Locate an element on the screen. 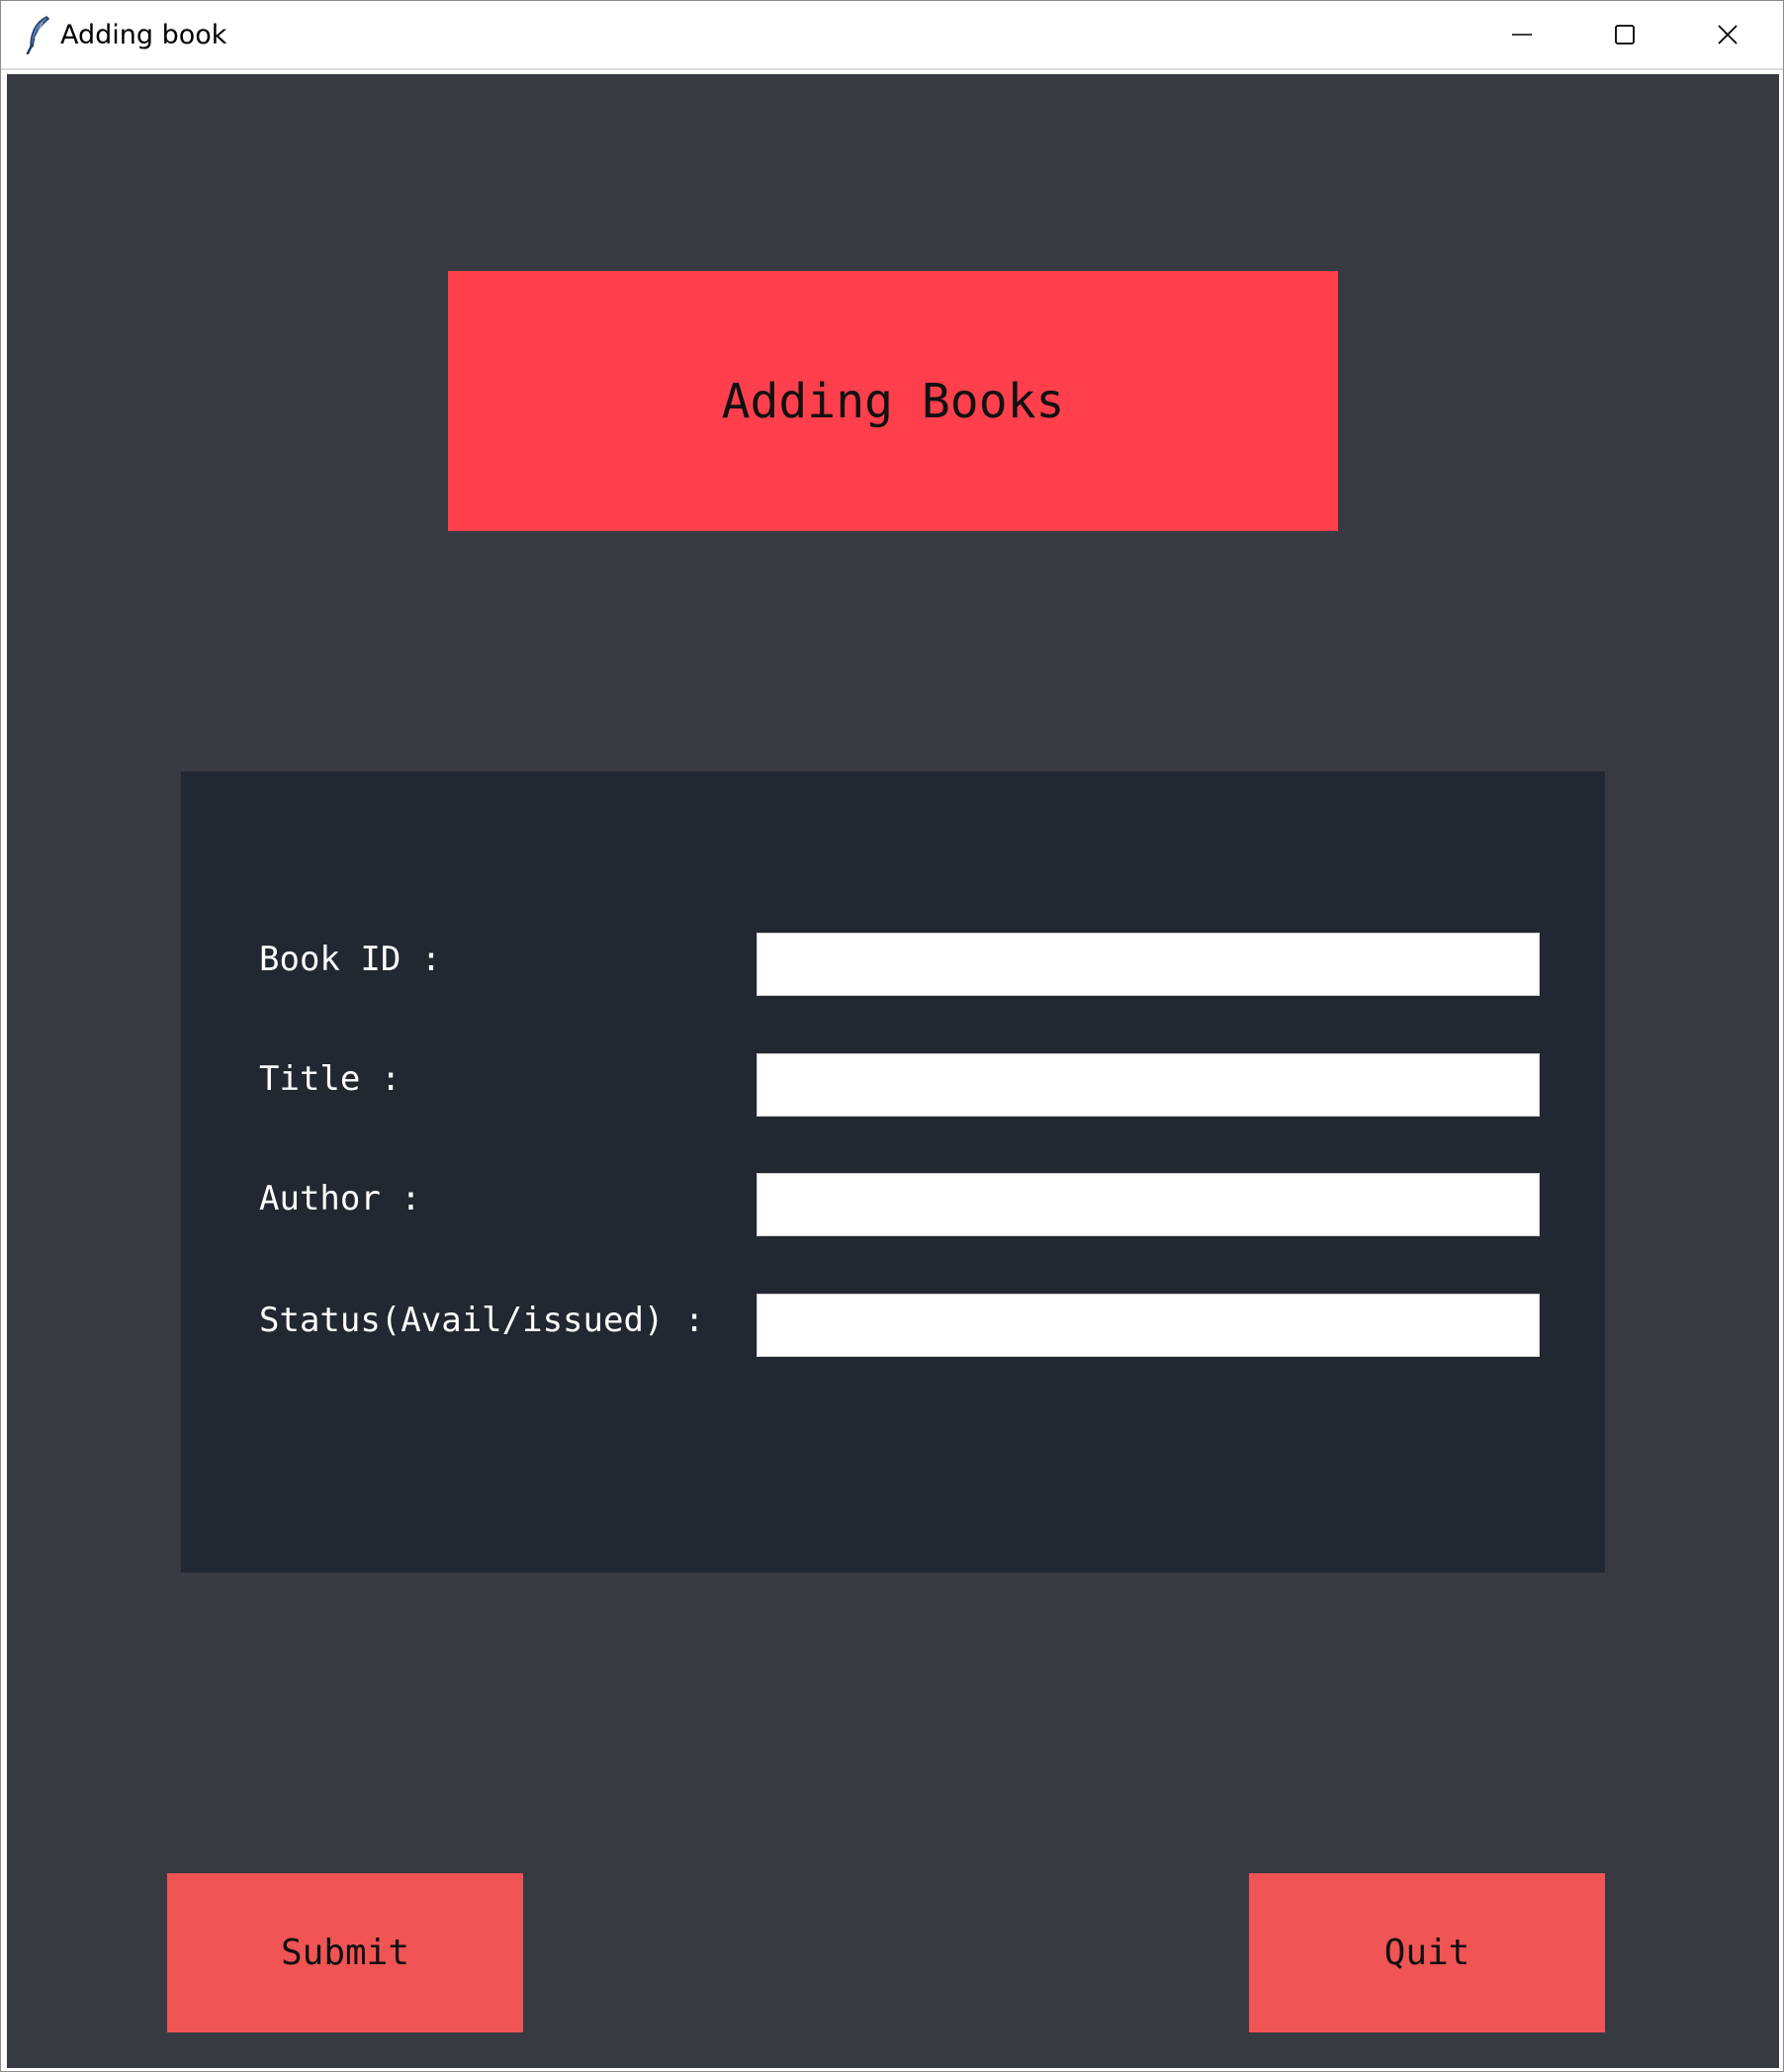  maximize-button is located at coordinates (1624, 34).